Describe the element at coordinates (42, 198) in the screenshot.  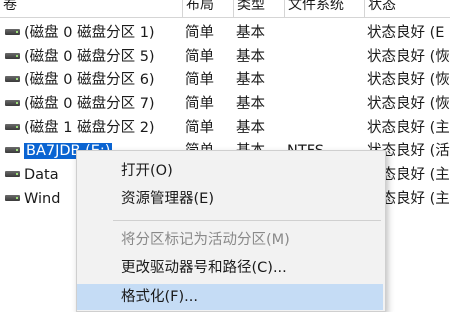
I see `volume-name: Wind` at that location.